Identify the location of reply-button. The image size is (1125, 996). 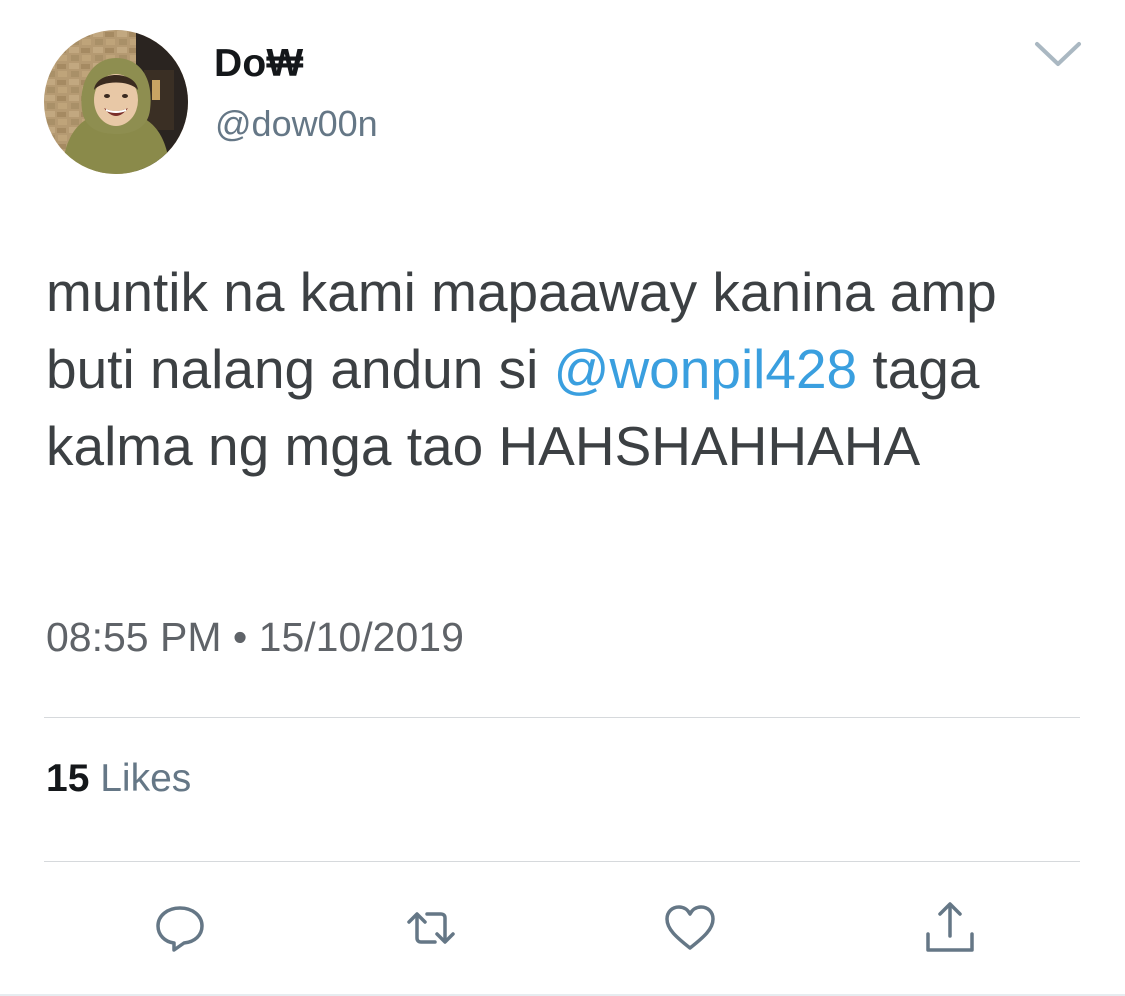
(180, 928).